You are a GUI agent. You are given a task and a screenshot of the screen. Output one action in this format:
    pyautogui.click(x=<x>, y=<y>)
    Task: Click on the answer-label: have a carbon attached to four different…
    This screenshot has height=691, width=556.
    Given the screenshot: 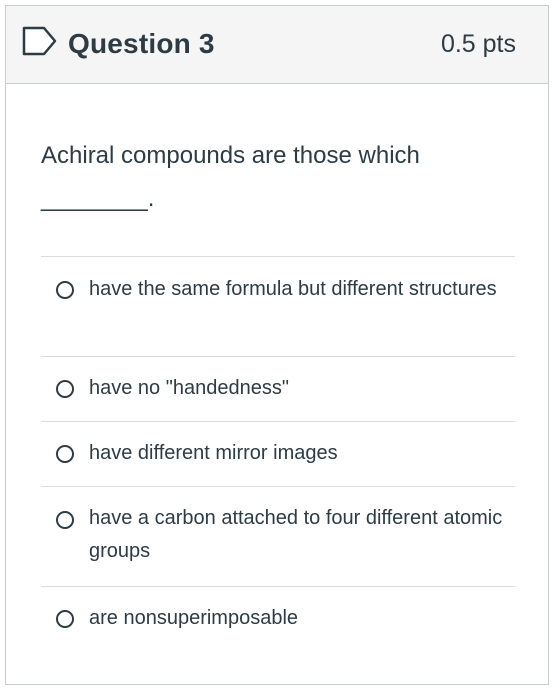 What is the action you would take?
    pyautogui.click(x=296, y=534)
    